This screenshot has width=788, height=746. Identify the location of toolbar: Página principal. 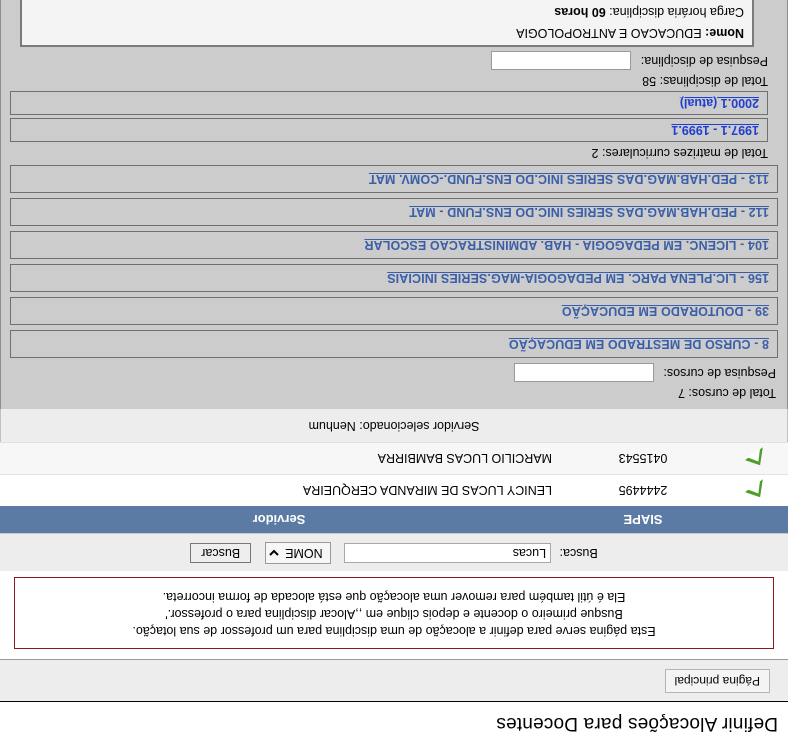
(394, 680).